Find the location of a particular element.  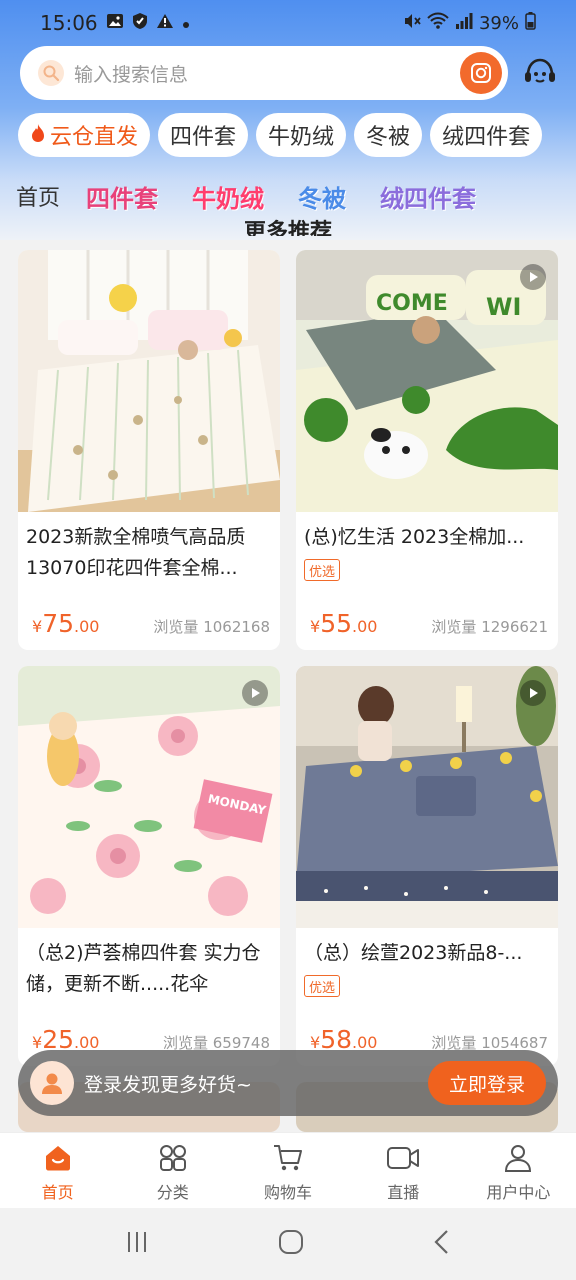

nav-category: 分类 is located at coordinates (172, 1170).